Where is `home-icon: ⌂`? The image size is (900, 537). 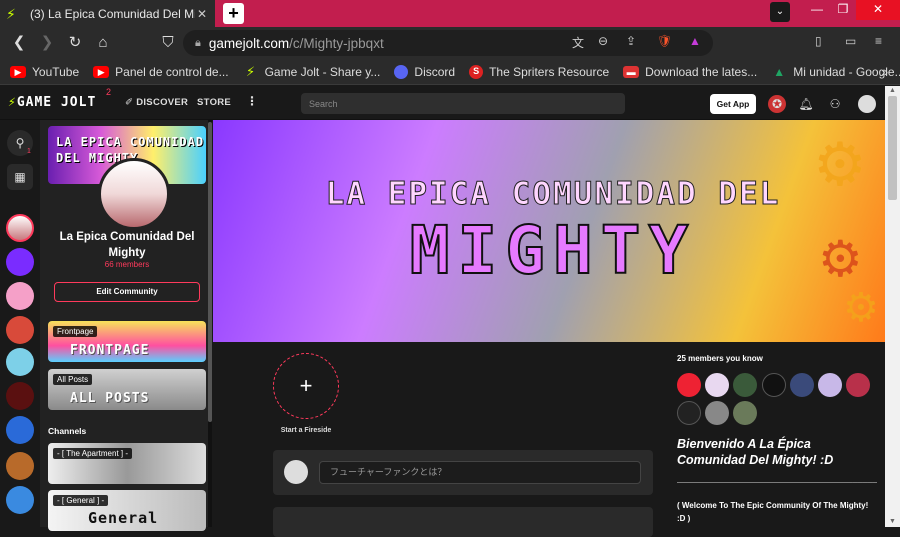
home-icon: ⌂ is located at coordinates (103, 43).